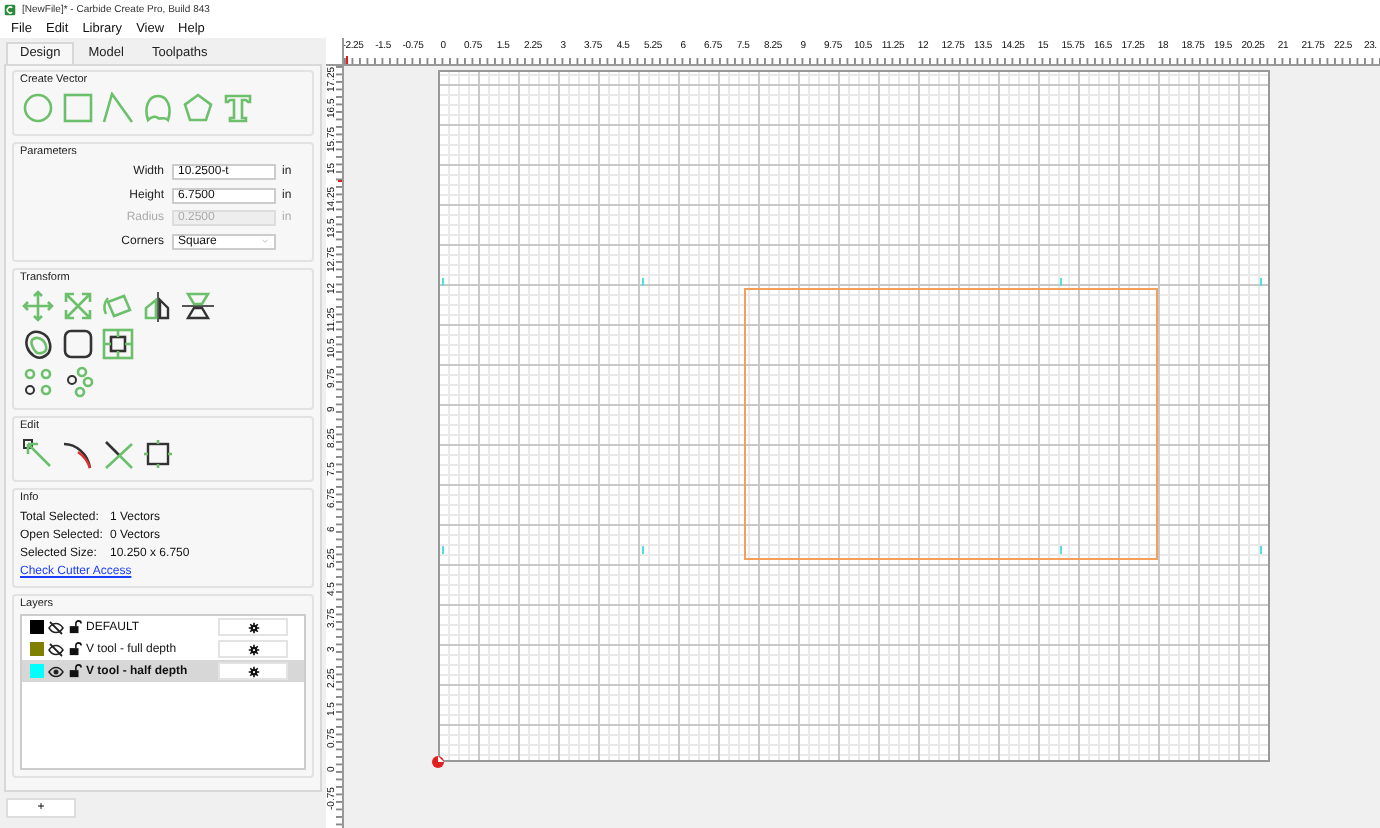  I want to click on mirror-vertical-icon, so click(158, 306).